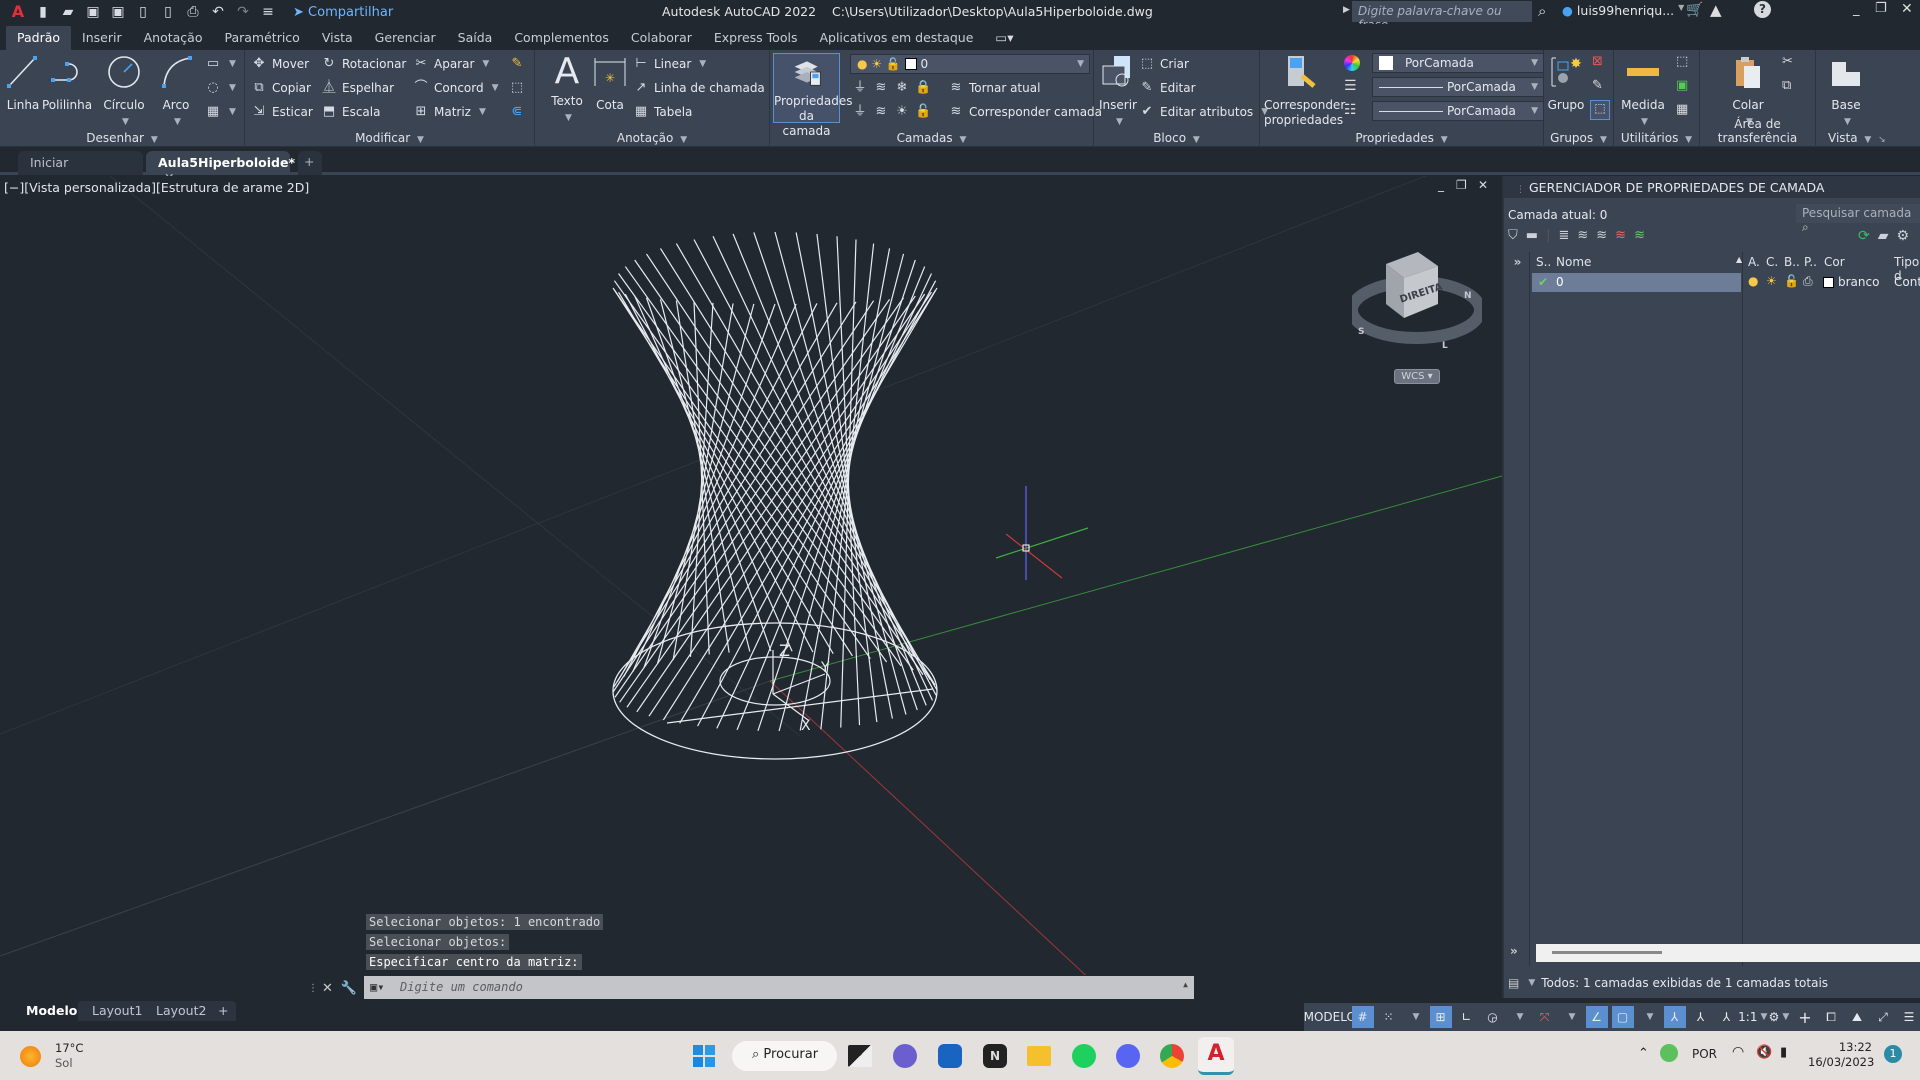  What do you see at coordinates (67, 83) in the screenshot?
I see `polyline-button: Polilinha` at bounding box center [67, 83].